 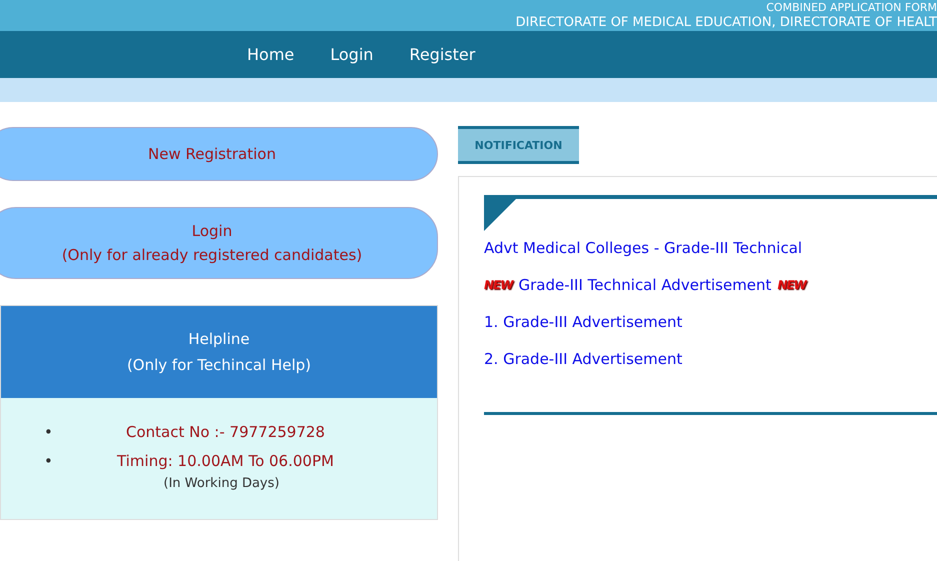 What do you see at coordinates (583, 321) in the screenshot?
I see `notification-link: 1. Grade-III Advertisement` at bounding box center [583, 321].